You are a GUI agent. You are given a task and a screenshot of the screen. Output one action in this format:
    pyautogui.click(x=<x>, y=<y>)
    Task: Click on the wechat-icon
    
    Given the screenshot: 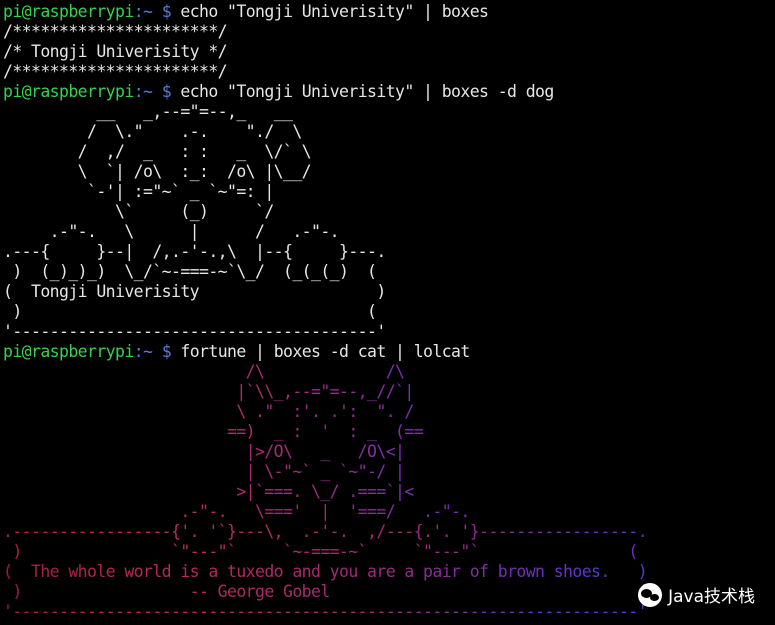 What is the action you would take?
    pyautogui.click(x=650, y=594)
    